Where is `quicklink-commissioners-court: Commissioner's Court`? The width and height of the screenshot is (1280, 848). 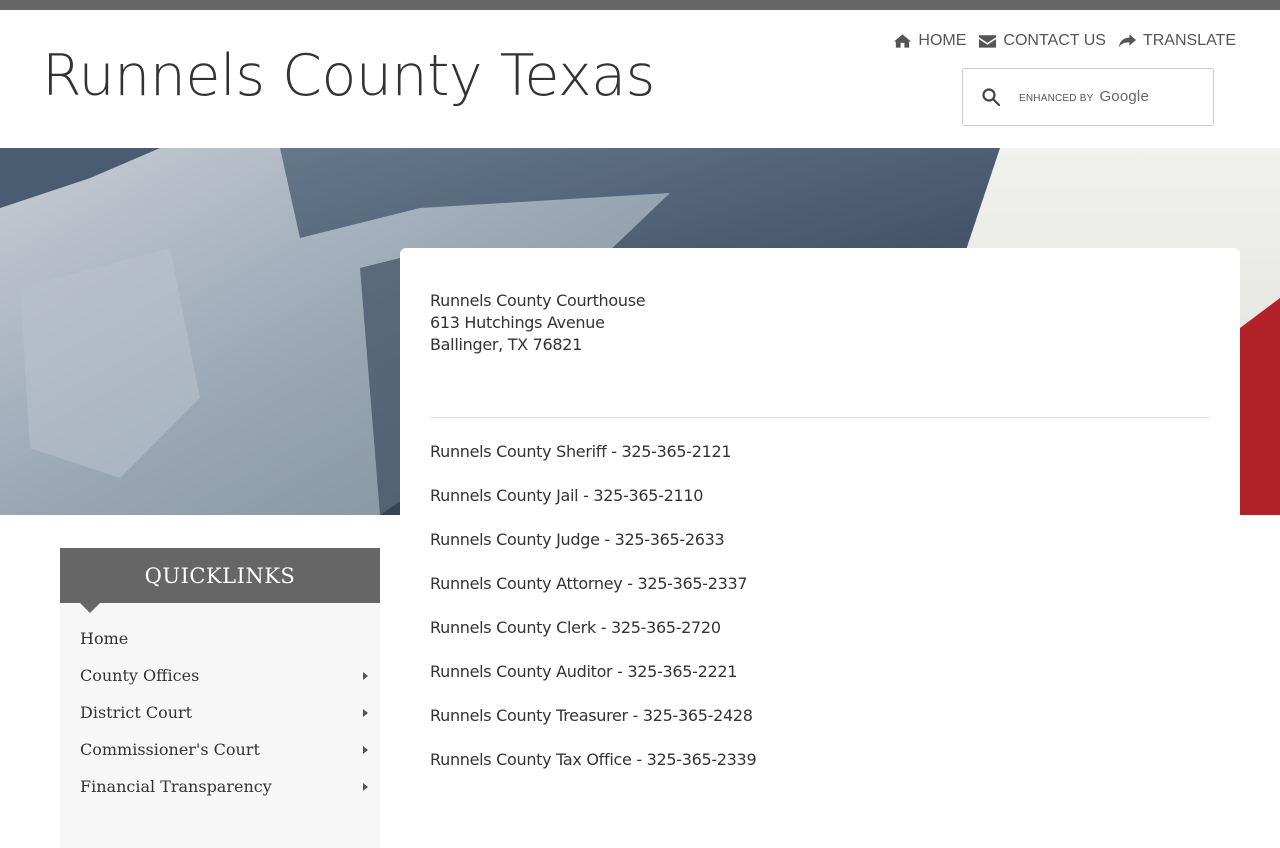
quicklink-commissioners-court: Commissioner's Court is located at coordinates (220, 749).